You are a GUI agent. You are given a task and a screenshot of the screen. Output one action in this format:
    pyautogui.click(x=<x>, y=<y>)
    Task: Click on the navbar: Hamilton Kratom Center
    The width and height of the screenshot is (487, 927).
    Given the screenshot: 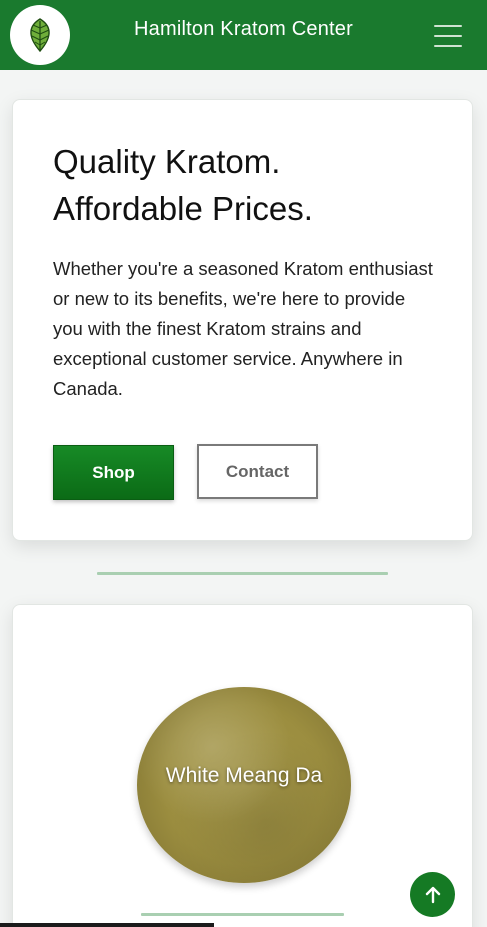 What is the action you would take?
    pyautogui.click(x=243, y=35)
    